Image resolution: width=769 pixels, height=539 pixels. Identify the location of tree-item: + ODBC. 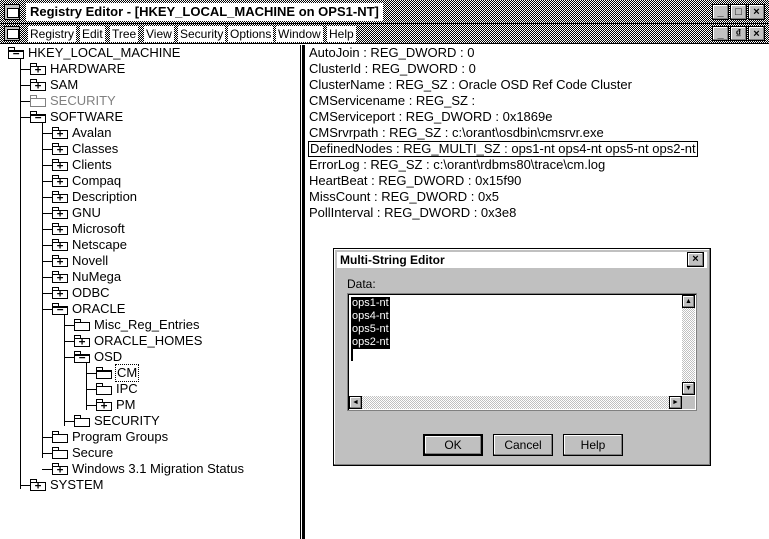
(81, 293).